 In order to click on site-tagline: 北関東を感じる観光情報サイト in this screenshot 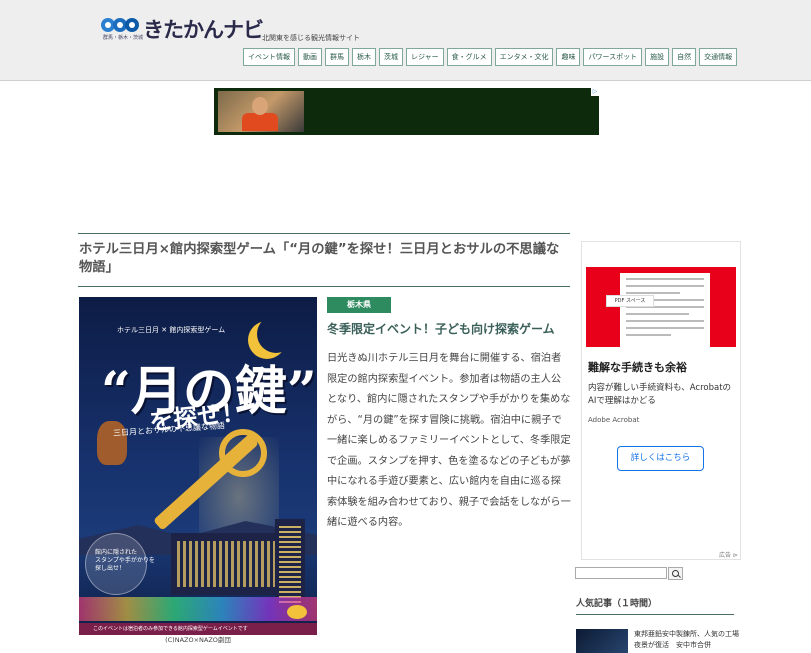, I will do `click(311, 38)`.